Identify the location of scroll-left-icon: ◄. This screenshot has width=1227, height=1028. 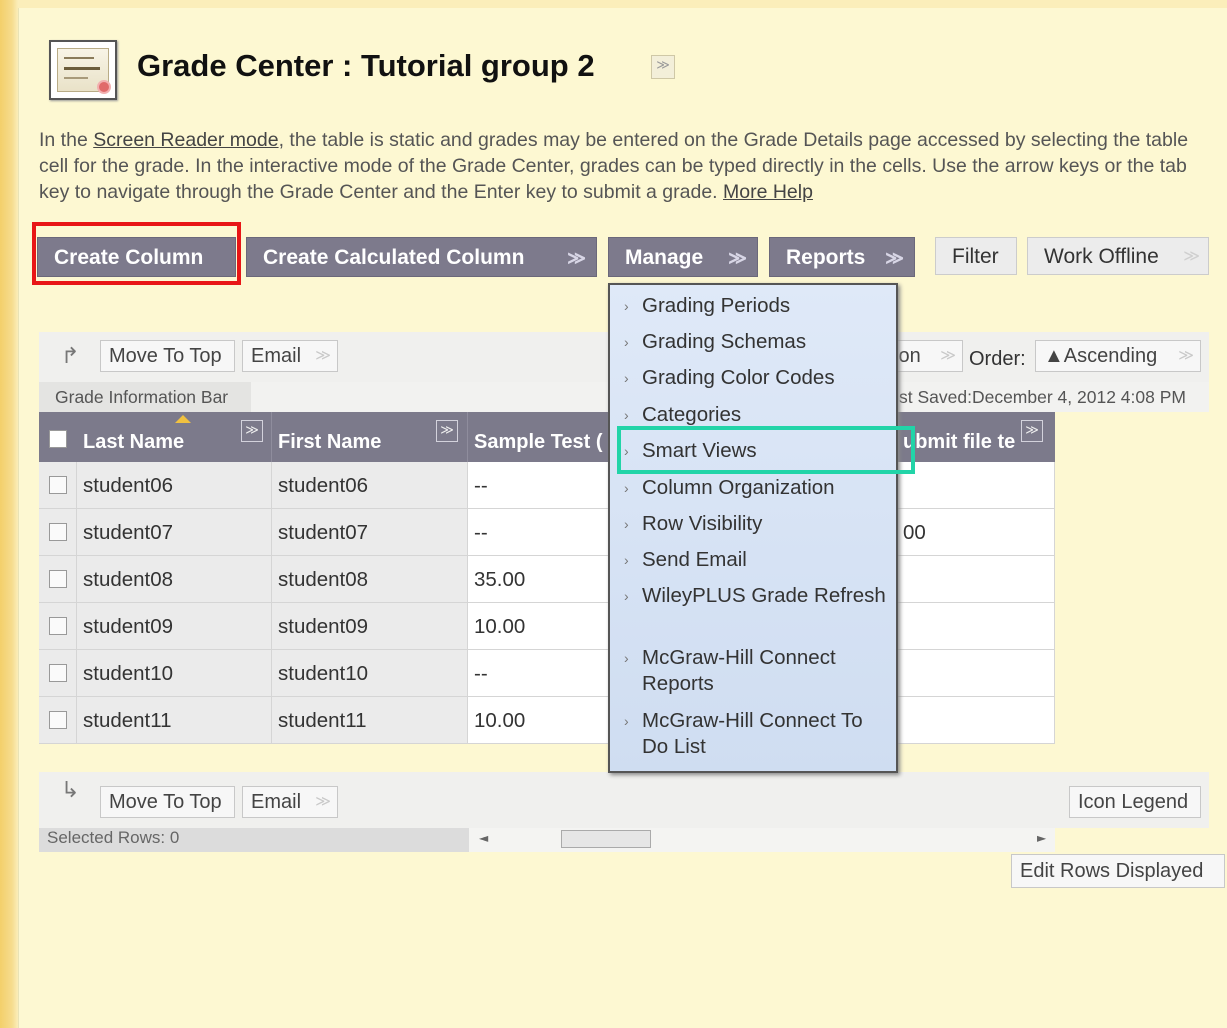
(483, 838).